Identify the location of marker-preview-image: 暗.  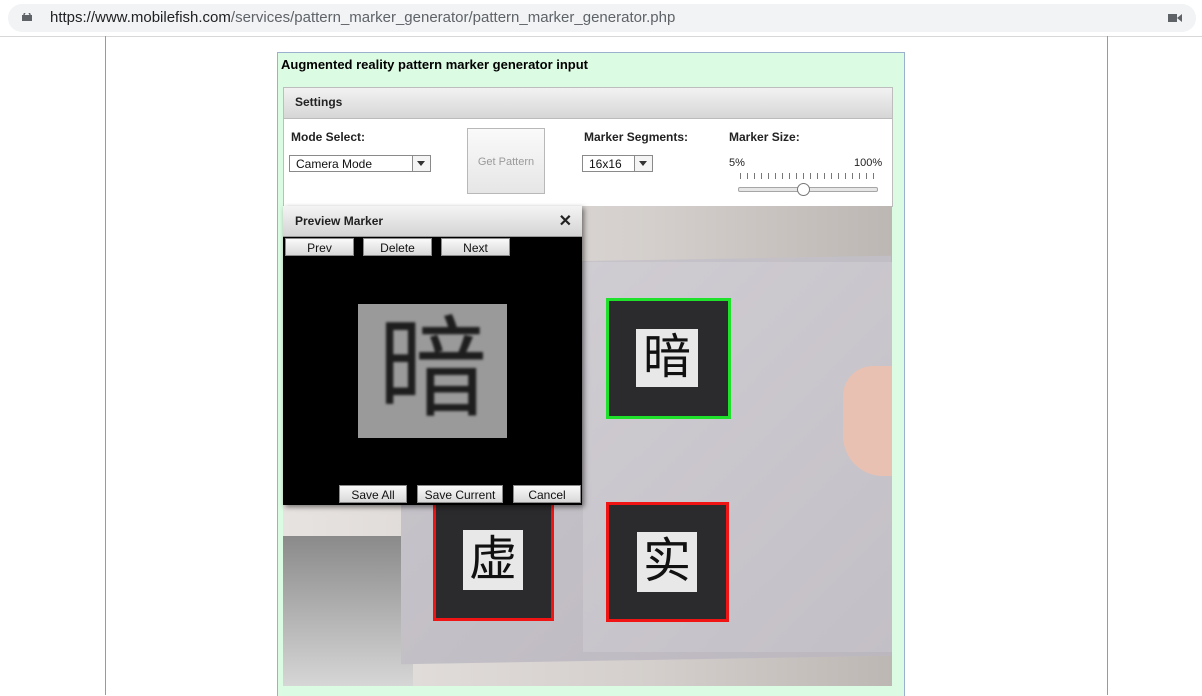
(432, 371).